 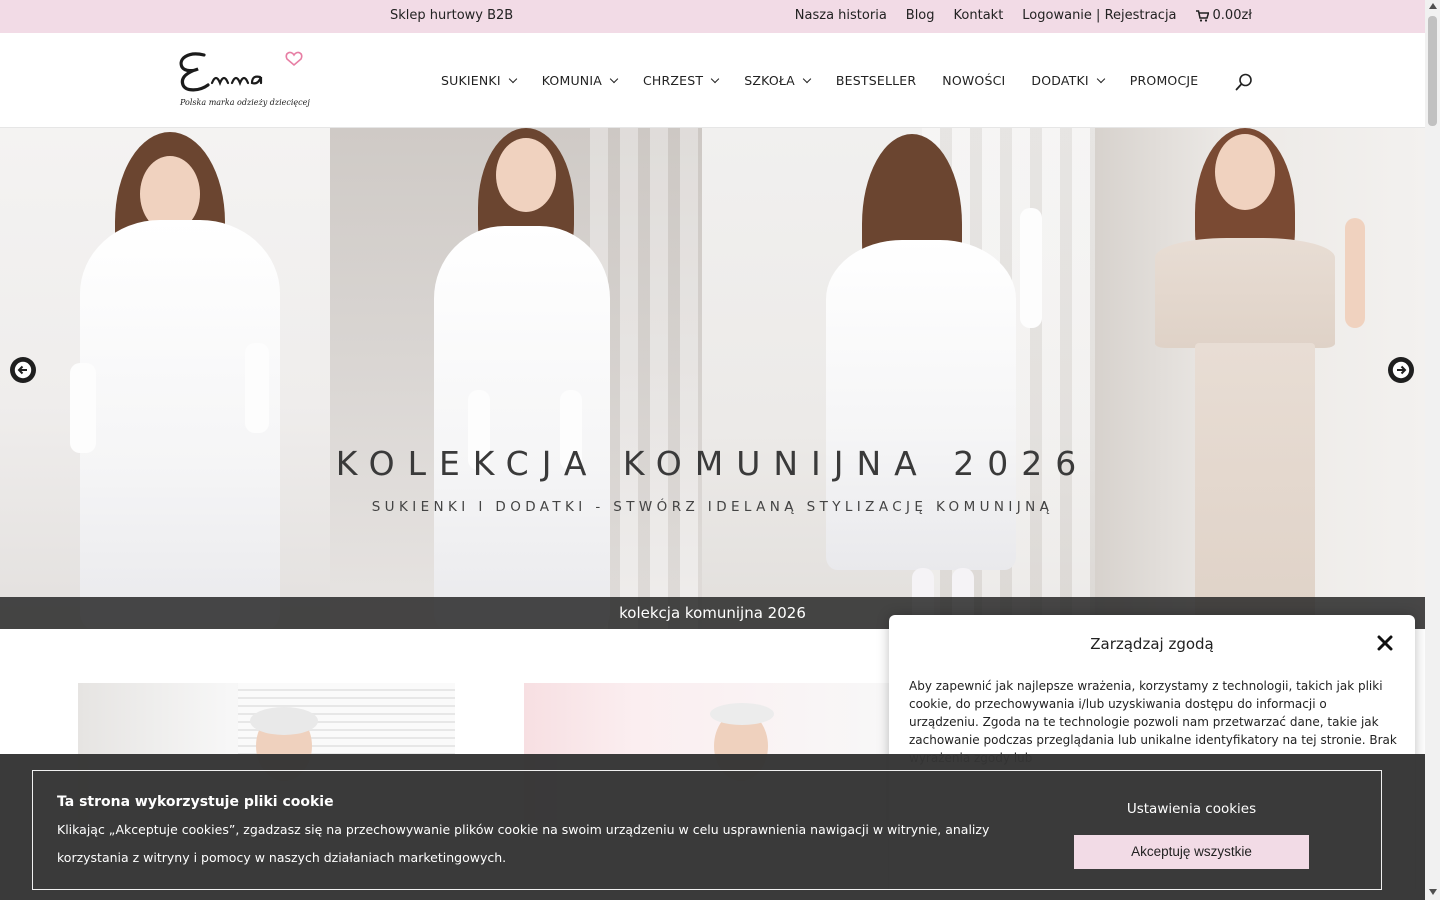 What do you see at coordinates (1202, 15) in the screenshot?
I see `cart-icon` at bounding box center [1202, 15].